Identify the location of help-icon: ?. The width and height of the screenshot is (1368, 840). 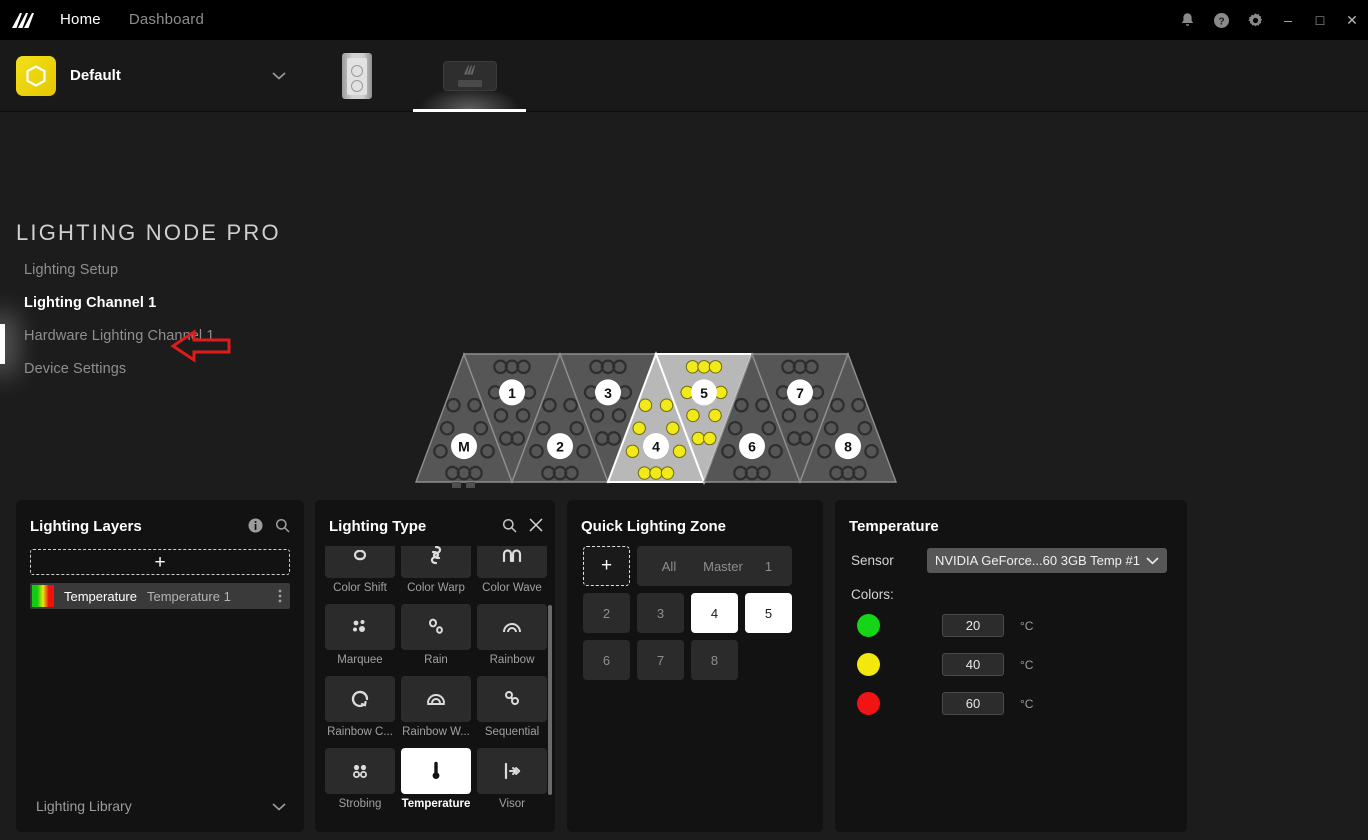
(1221, 20).